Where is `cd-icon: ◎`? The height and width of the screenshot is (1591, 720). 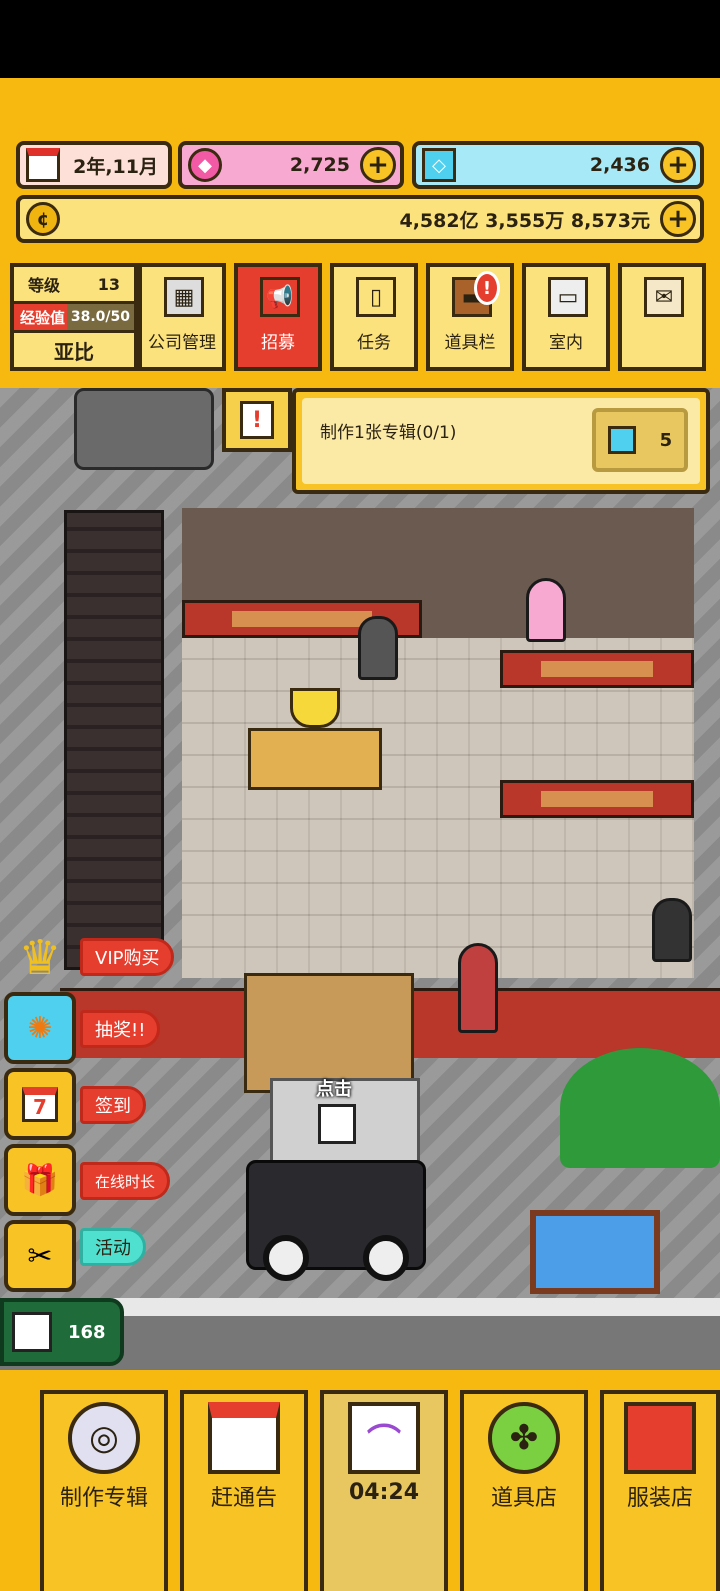
cd-icon: ◎ is located at coordinates (104, 1438).